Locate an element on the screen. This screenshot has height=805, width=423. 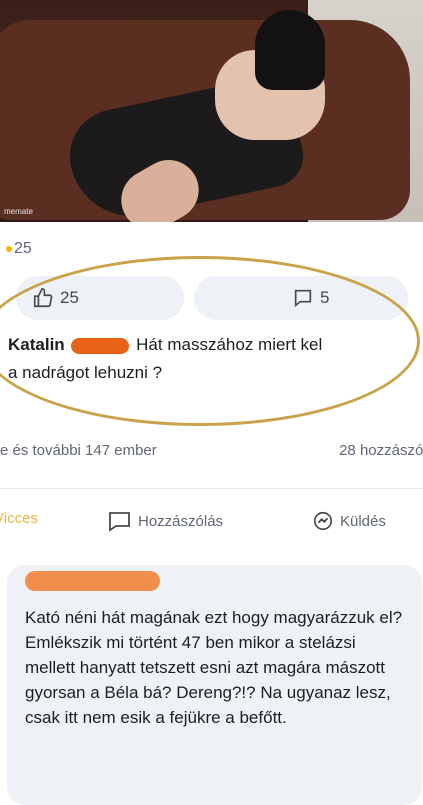
comment-text-line2: a nadrágot lehuzni ? is located at coordinates (85, 372).